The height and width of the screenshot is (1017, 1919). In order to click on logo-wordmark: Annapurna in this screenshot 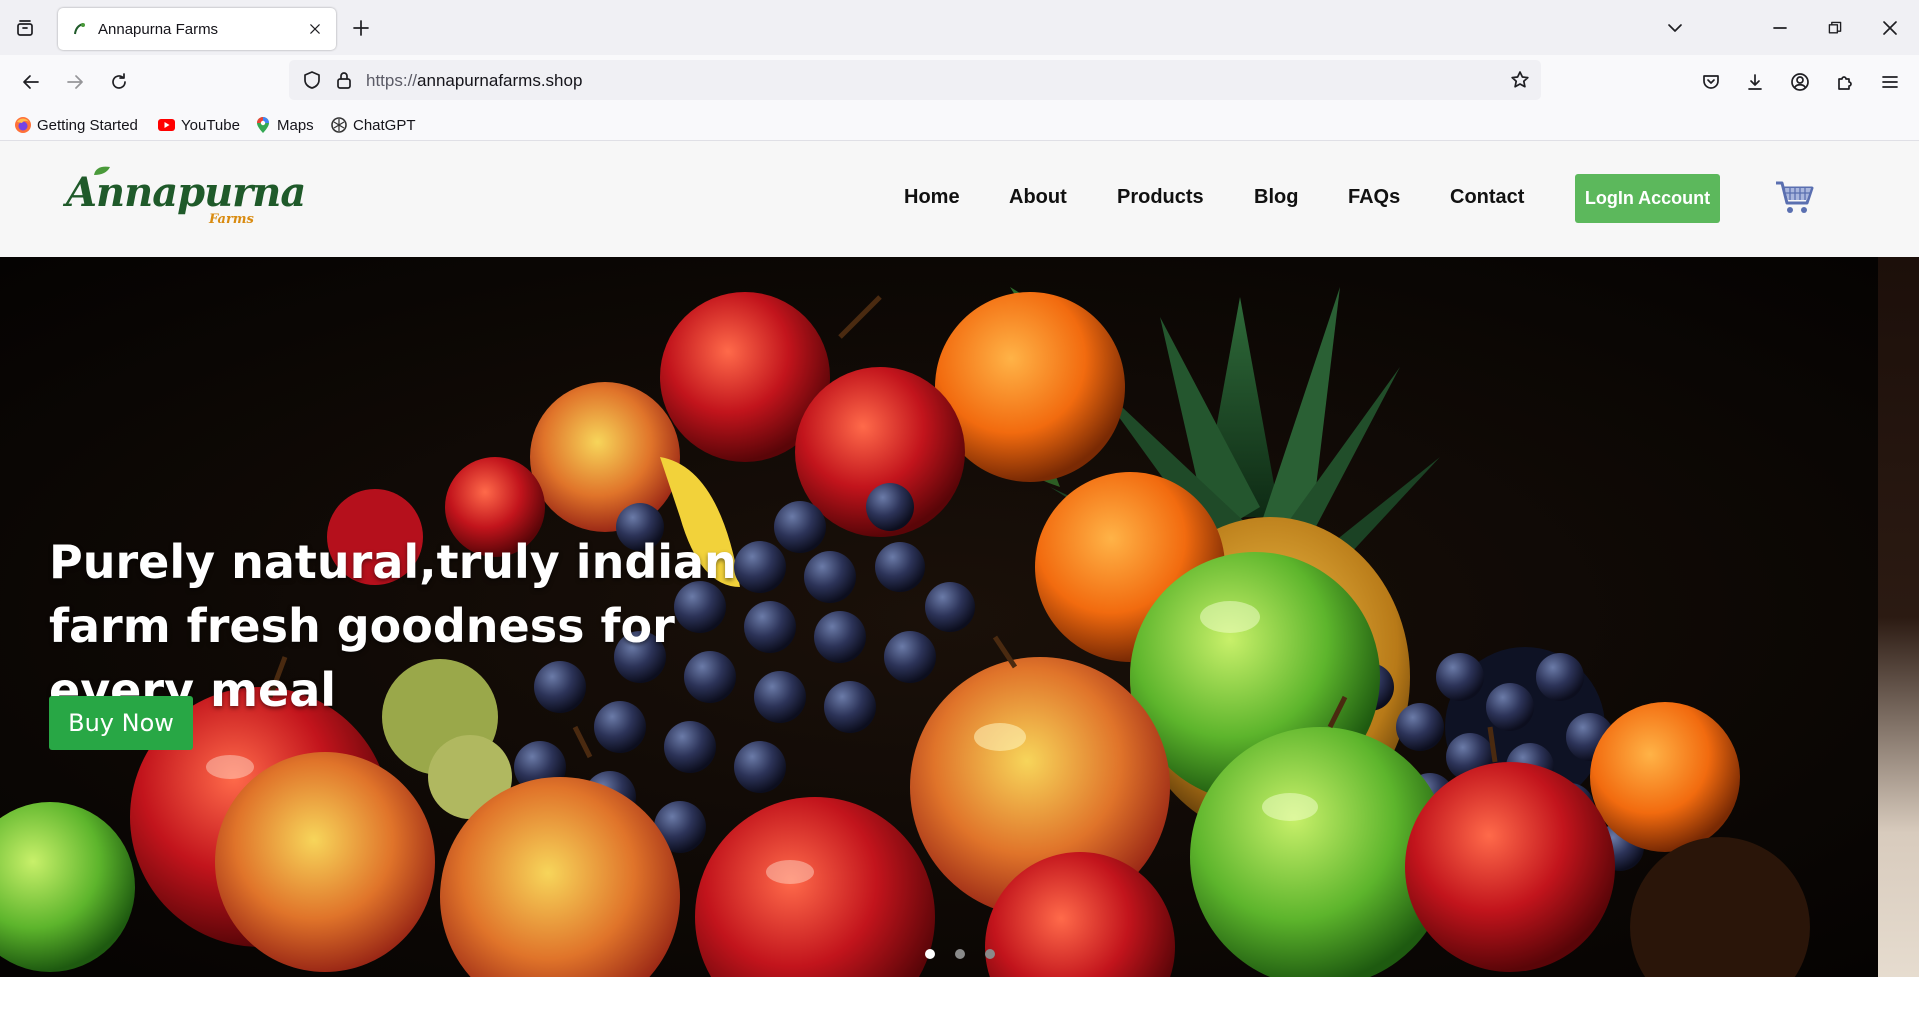, I will do `click(186, 192)`.